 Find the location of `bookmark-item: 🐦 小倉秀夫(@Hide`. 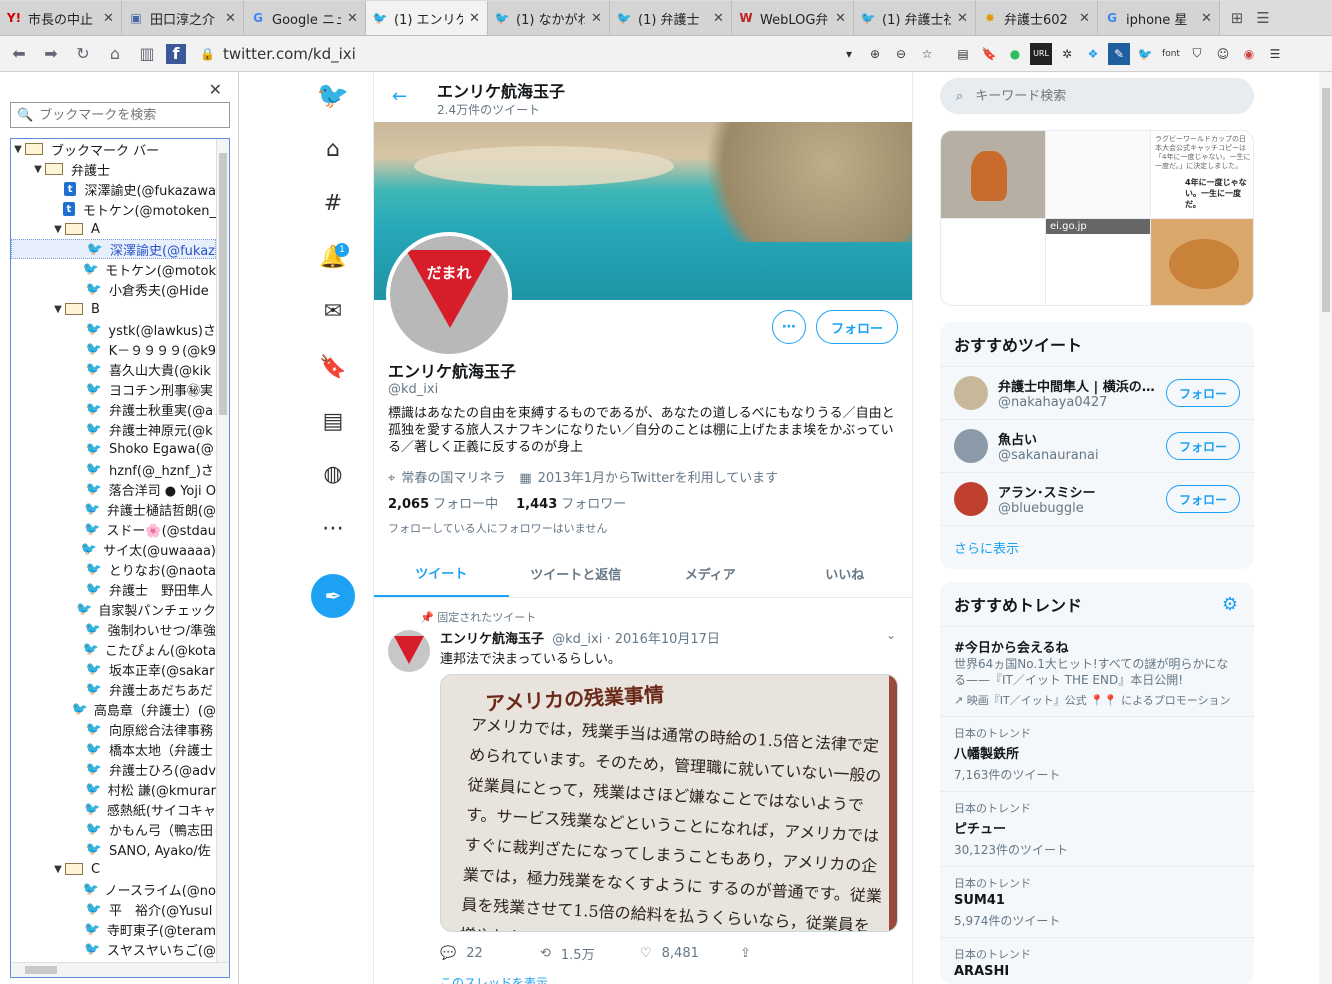

bookmark-item: 🐦 小倉秀夫(@Hide is located at coordinates (113, 289).